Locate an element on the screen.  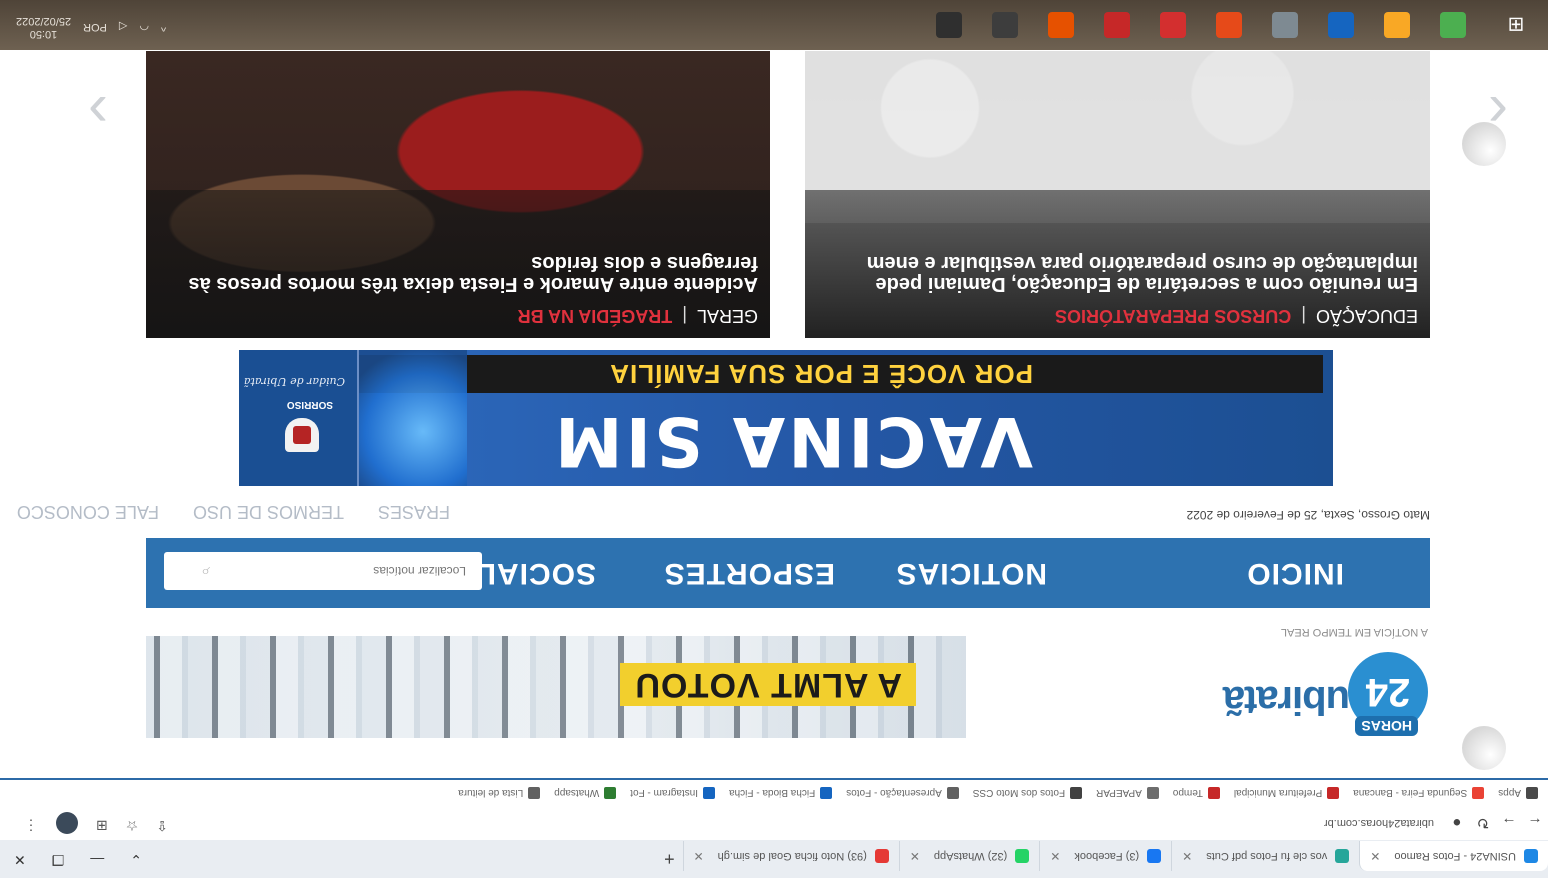
close-window-icon: ✕ is located at coordinates (20, 859).